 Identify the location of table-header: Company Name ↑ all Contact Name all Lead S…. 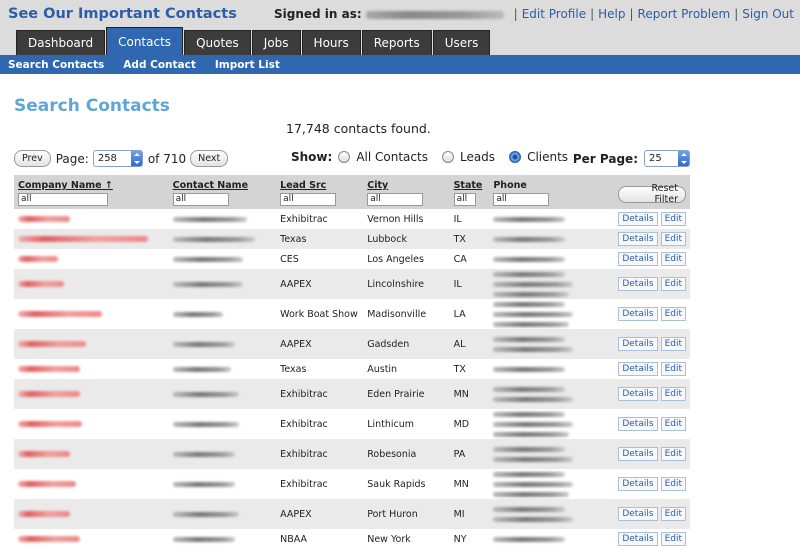
(352, 192).